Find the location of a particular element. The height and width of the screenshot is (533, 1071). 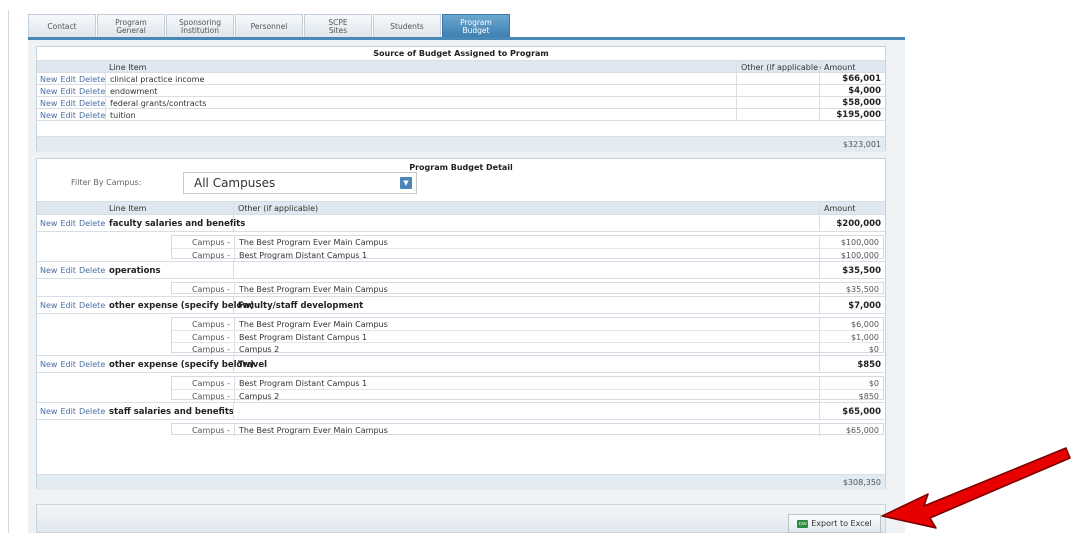

source-total: $323,001 is located at coordinates (861, 144).